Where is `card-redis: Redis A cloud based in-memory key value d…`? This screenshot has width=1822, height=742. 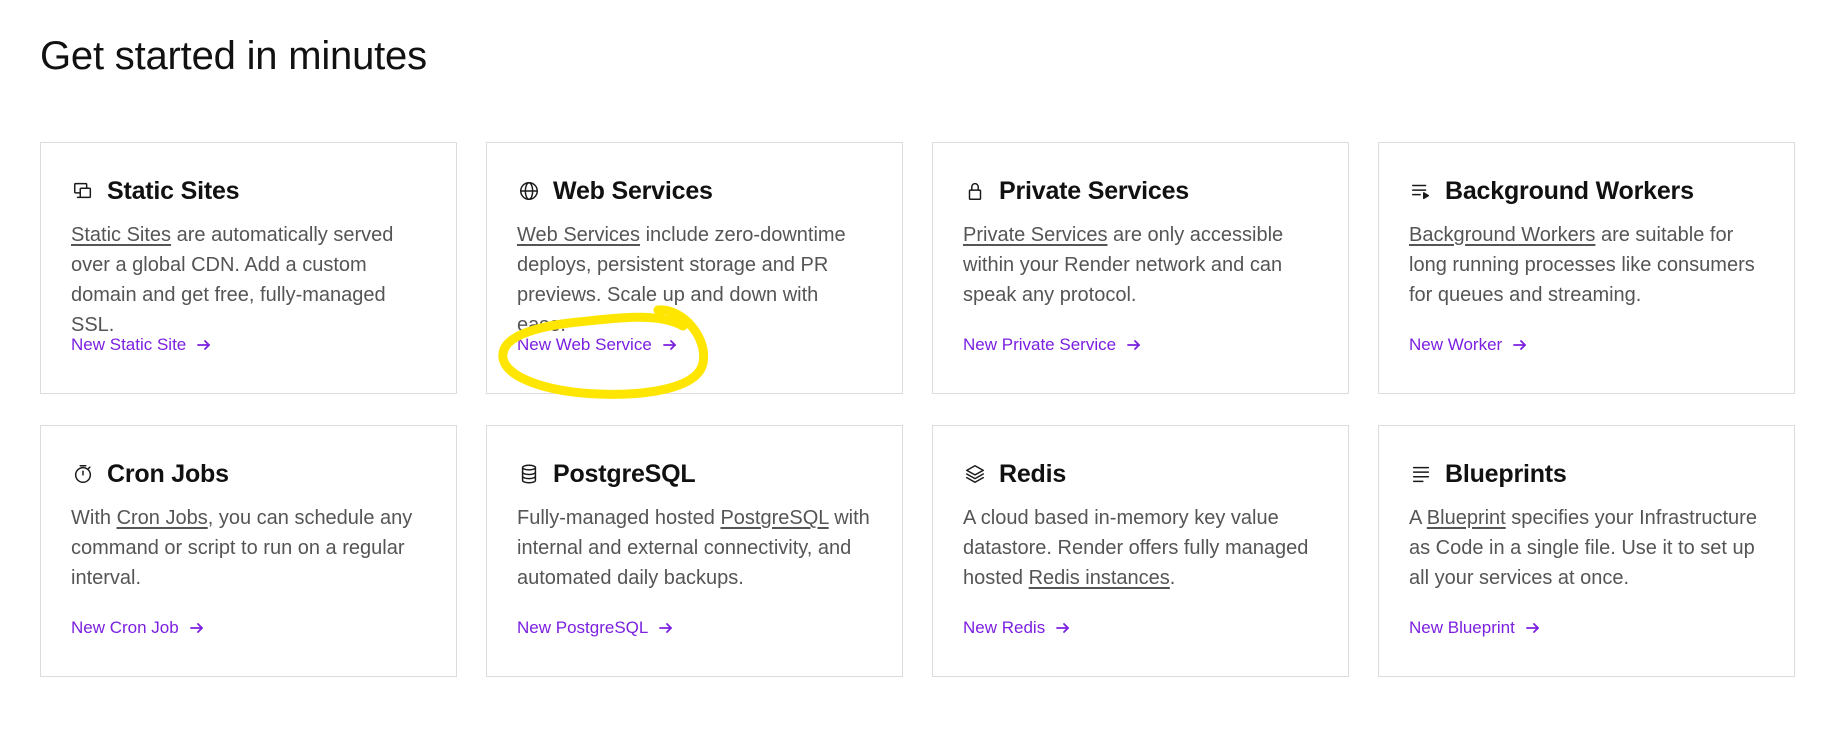 card-redis: Redis A cloud based in-memory key value d… is located at coordinates (1140, 551).